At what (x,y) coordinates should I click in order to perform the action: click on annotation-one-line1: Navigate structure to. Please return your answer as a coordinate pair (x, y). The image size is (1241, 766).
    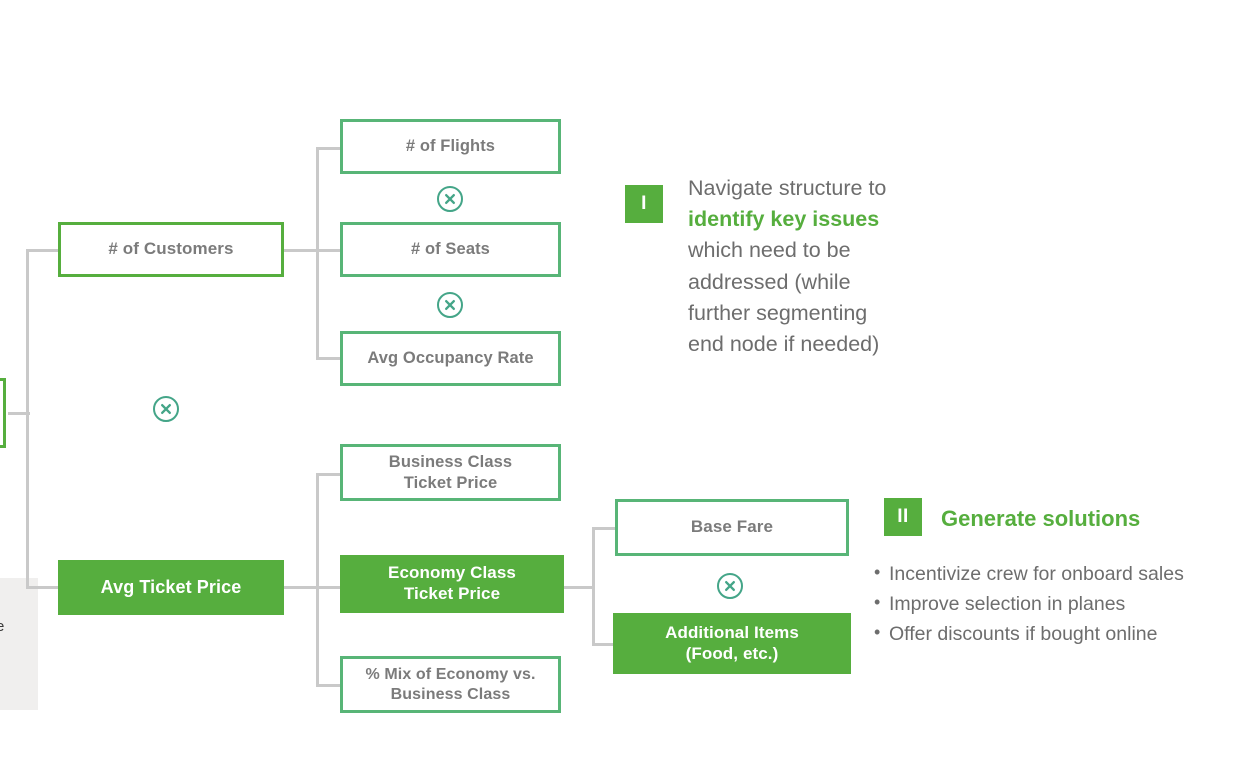
    Looking at the image, I should click on (787, 188).